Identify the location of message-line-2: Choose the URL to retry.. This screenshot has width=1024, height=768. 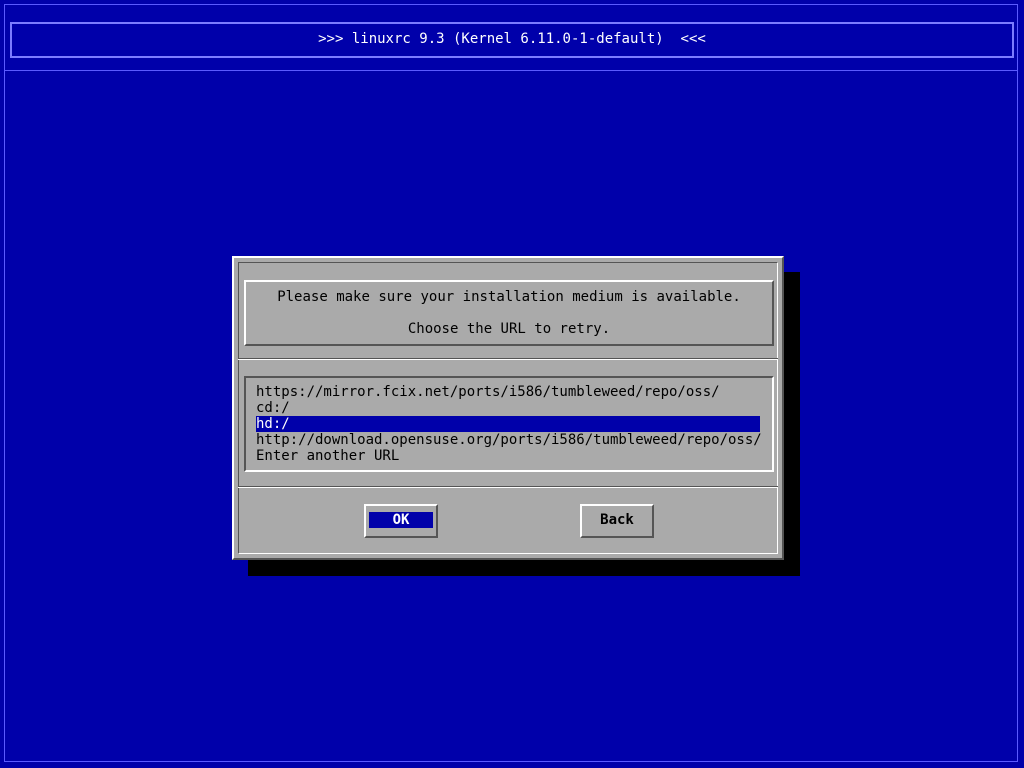
(509, 329).